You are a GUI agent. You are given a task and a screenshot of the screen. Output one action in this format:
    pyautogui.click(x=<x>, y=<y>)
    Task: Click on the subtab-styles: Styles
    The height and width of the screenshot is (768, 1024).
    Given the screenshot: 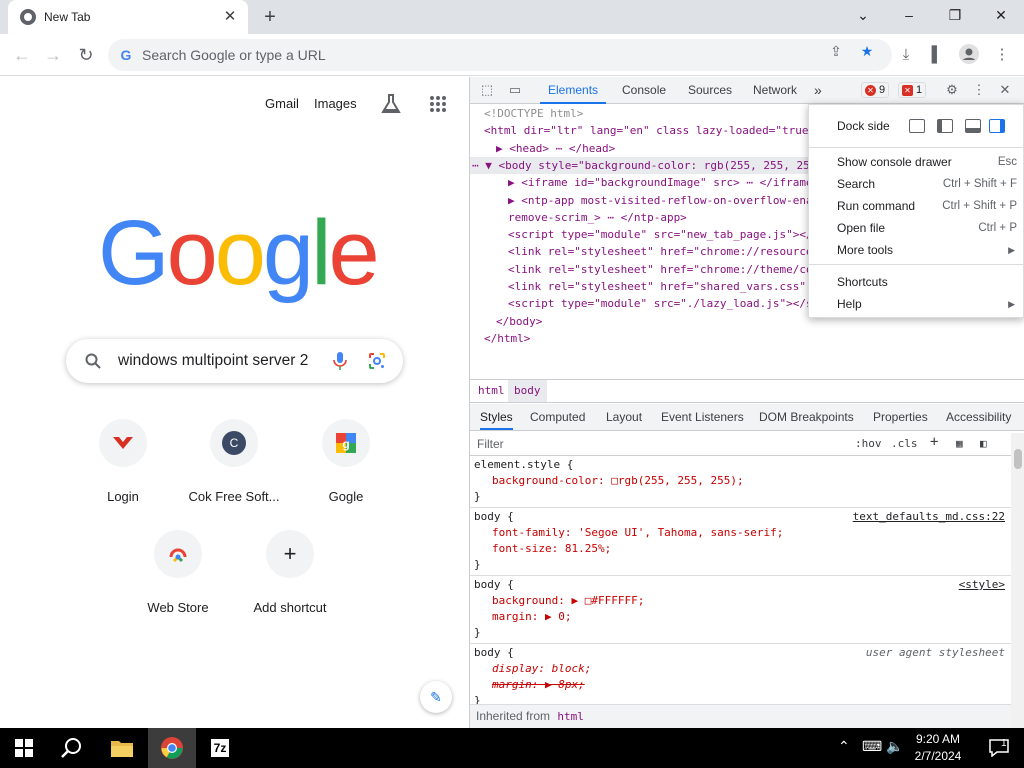 What is the action you would take?
    pyautogui.click(x=496, y=417)
    